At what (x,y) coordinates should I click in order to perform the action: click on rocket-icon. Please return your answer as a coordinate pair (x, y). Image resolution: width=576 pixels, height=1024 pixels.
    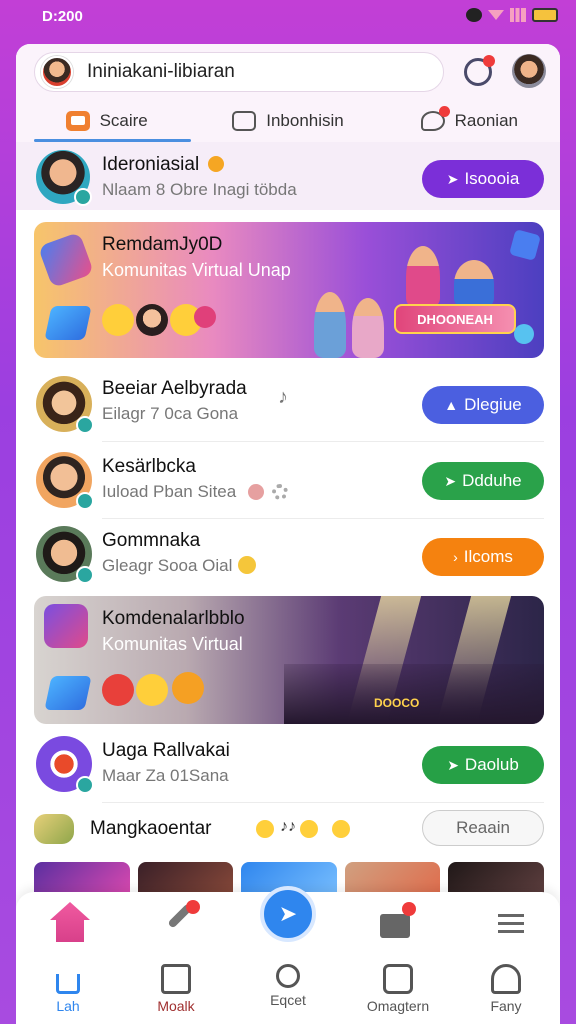
    Looking at the image, I should click on (180, 921).